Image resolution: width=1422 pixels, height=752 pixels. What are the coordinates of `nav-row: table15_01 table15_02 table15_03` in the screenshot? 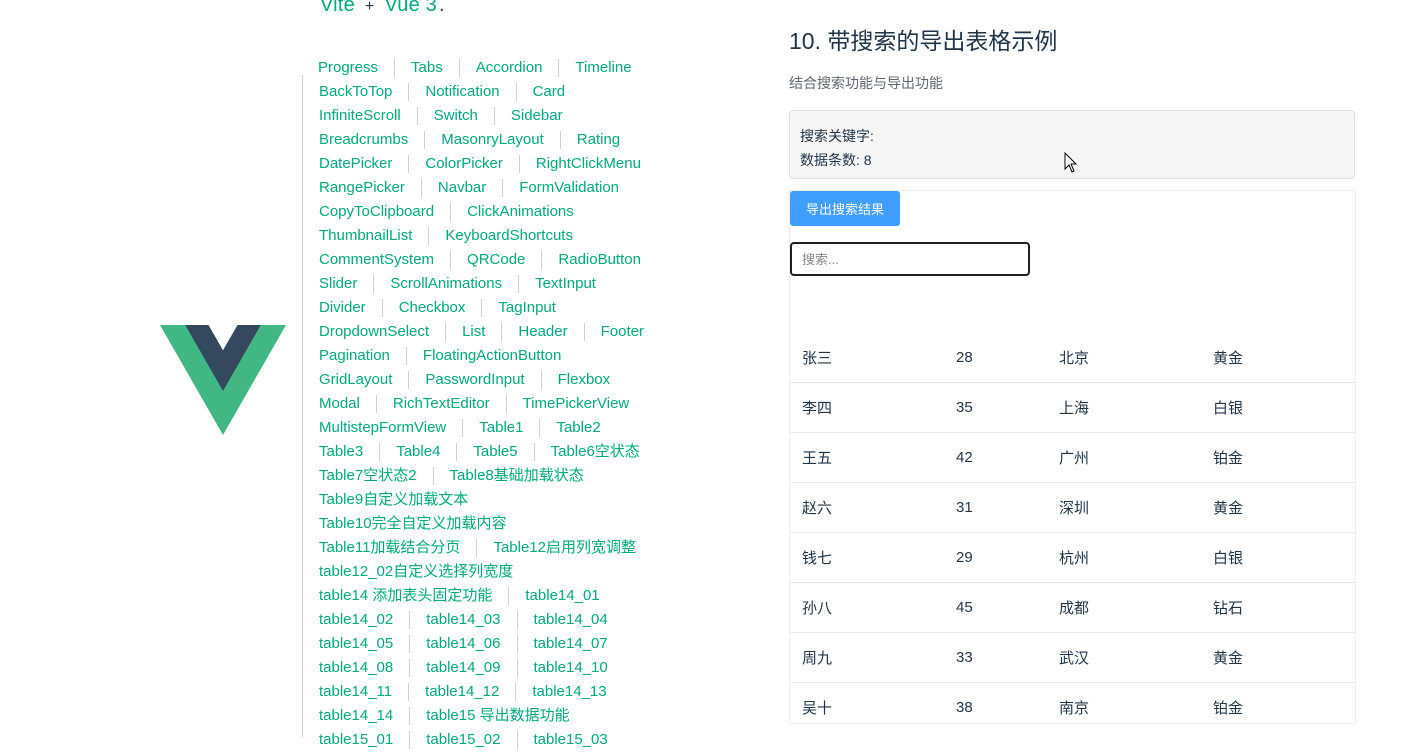 It's located at (487, 740).